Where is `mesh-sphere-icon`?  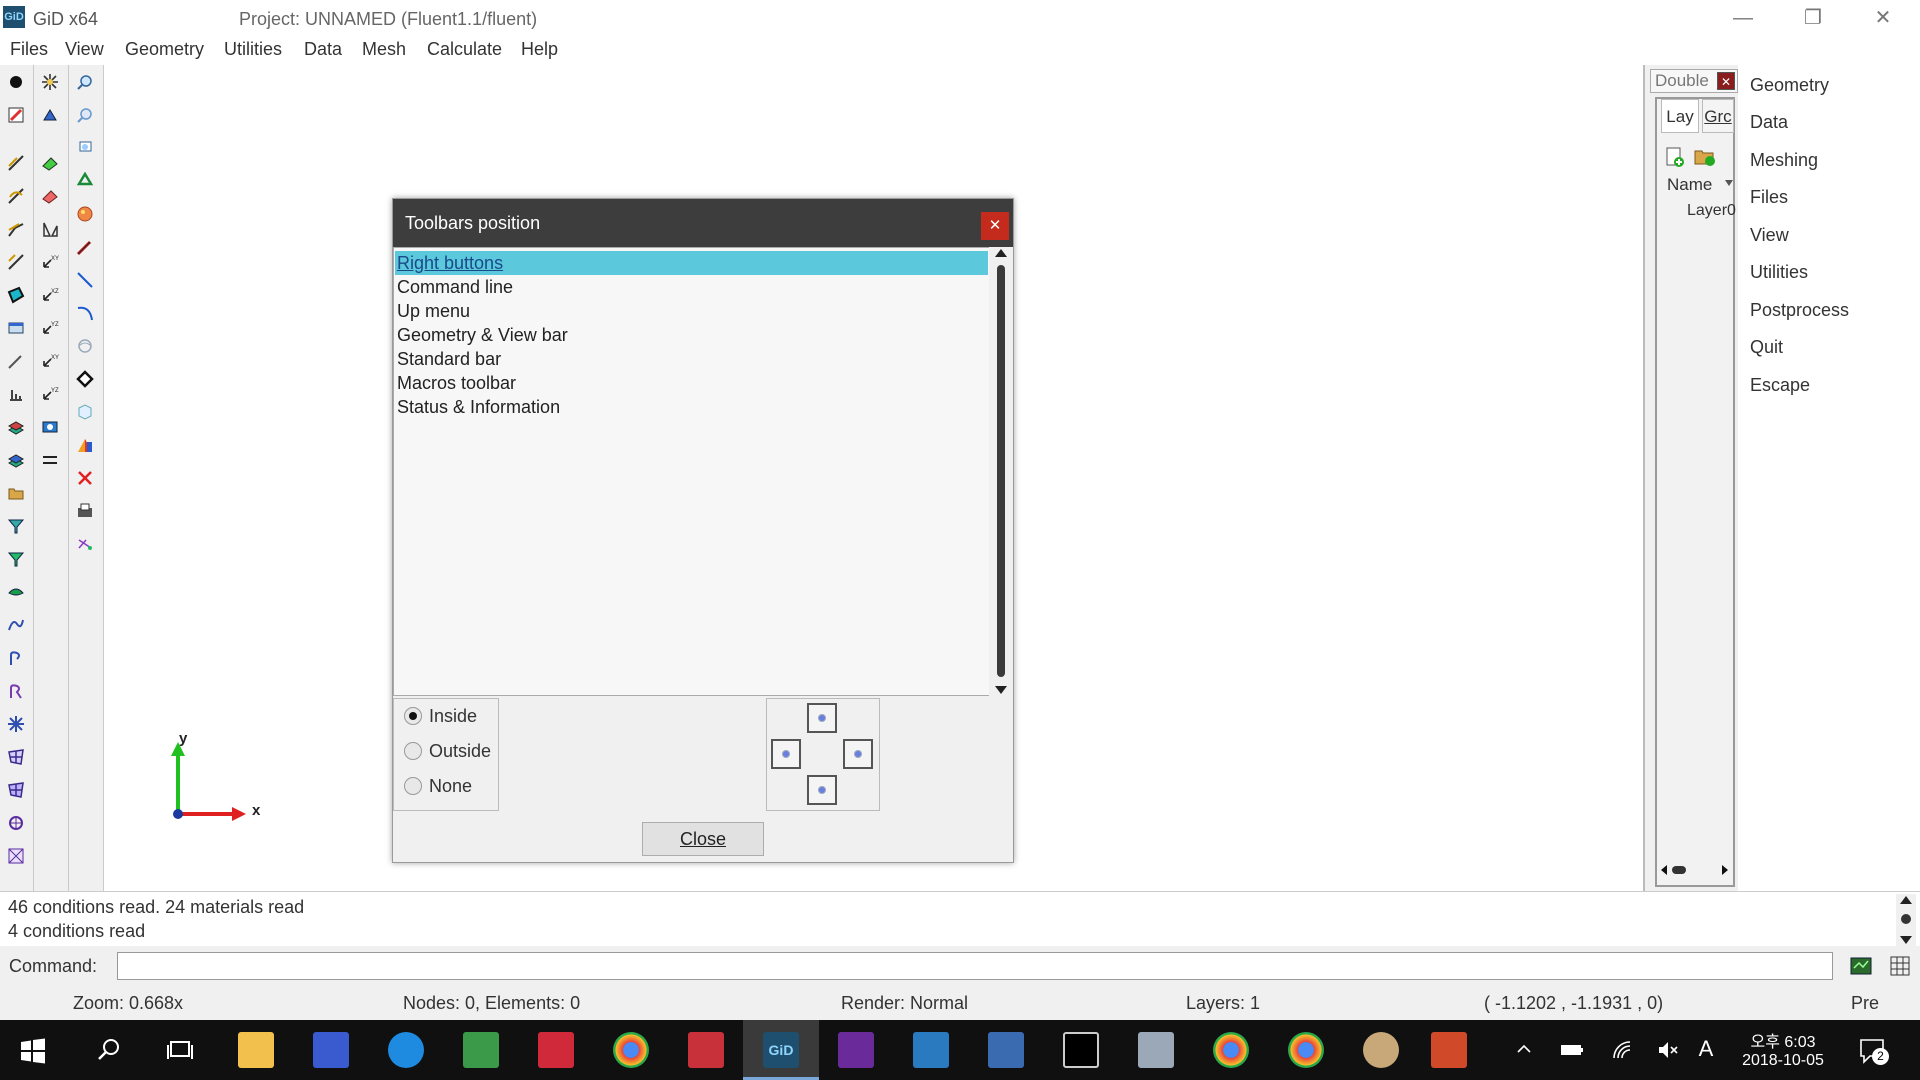 mesh-sphere-icon is located at coordinates (16, 823).